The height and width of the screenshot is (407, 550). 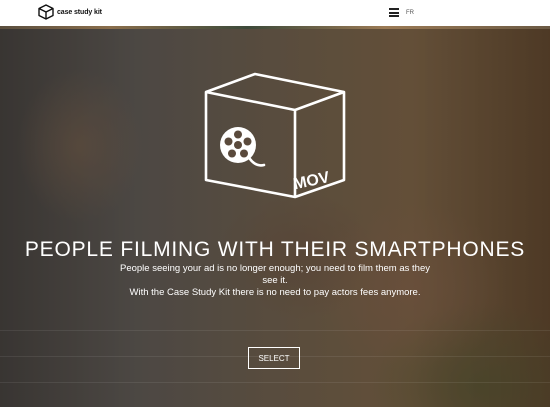 What do you see at coordinates (275, 27) in the screenshot?
I see `photo-strip` at bounding box center [275, 27].